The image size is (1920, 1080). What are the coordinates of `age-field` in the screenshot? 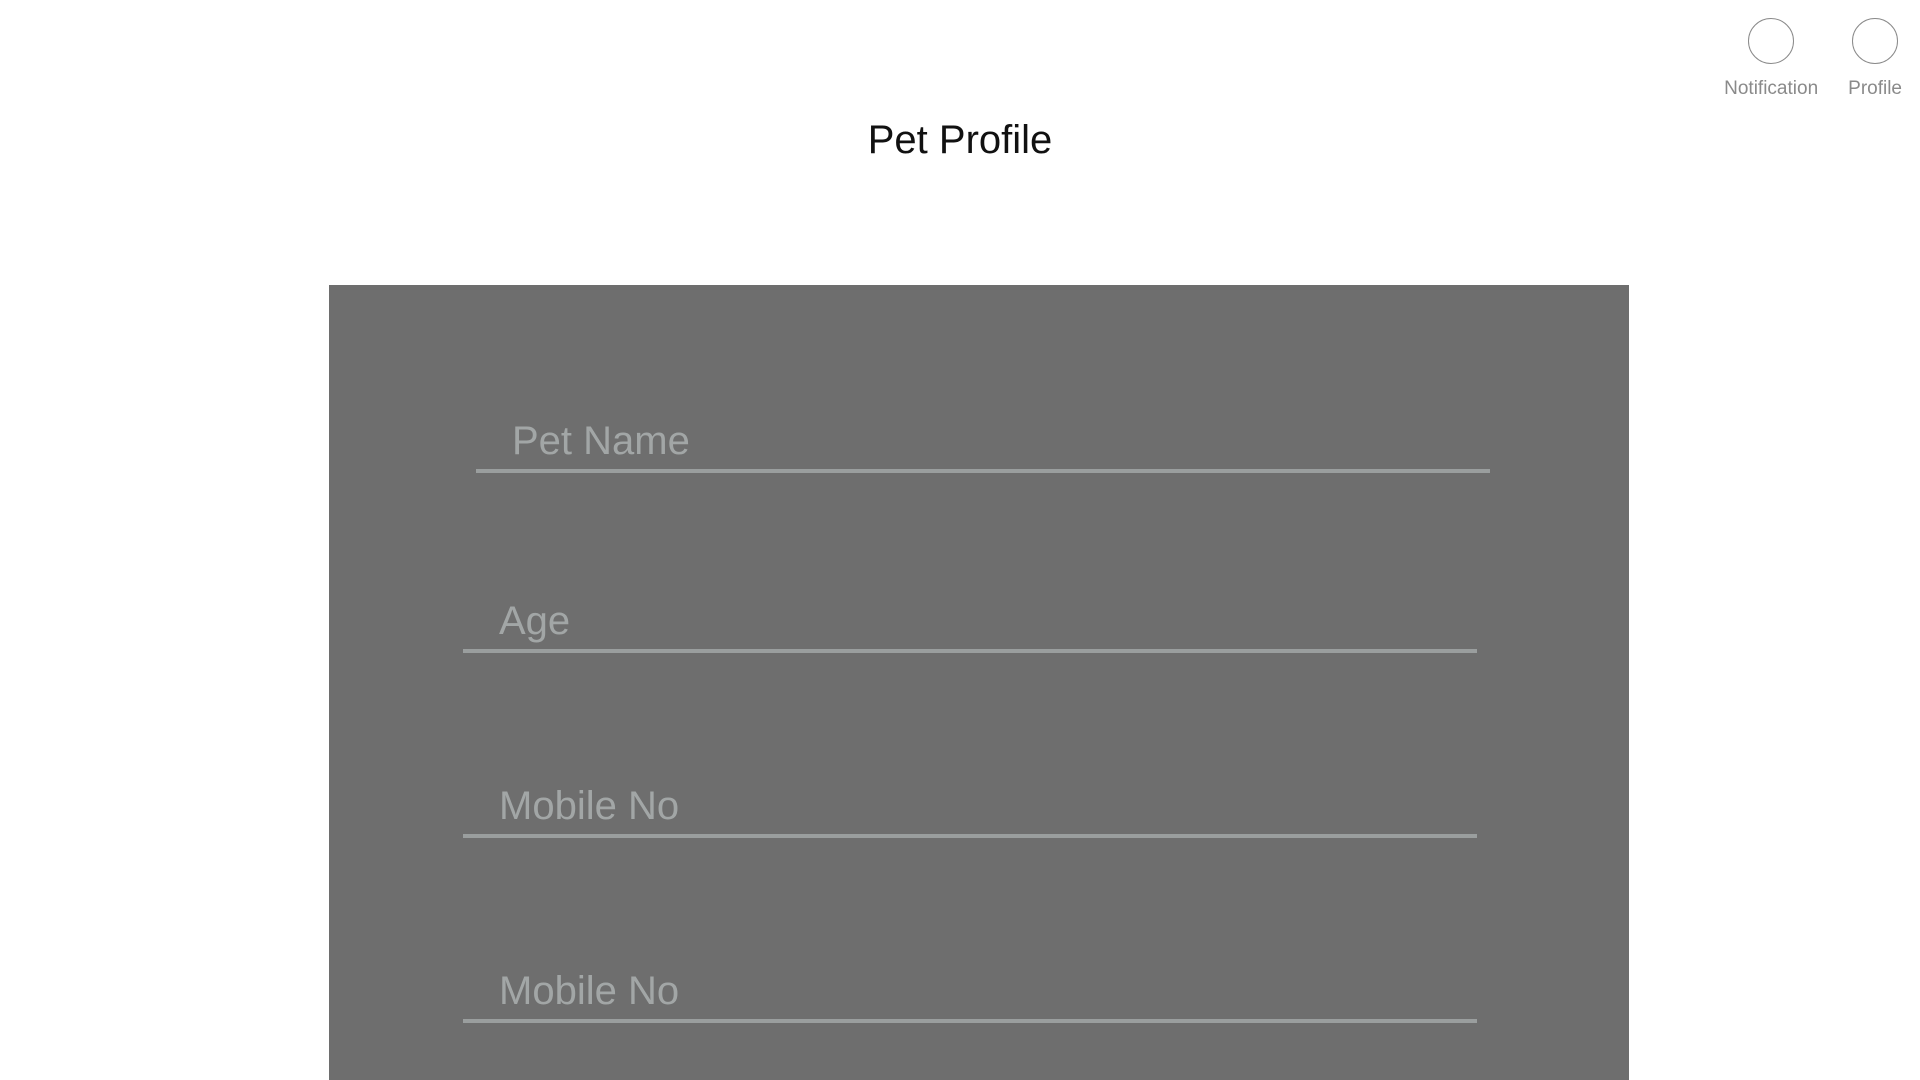 It's located at (970, 626).